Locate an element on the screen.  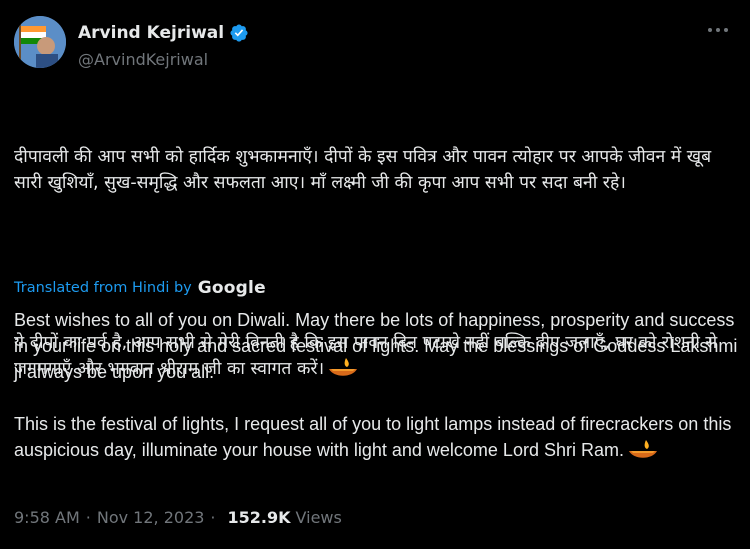
avatar is located at coordinates (40, 42).